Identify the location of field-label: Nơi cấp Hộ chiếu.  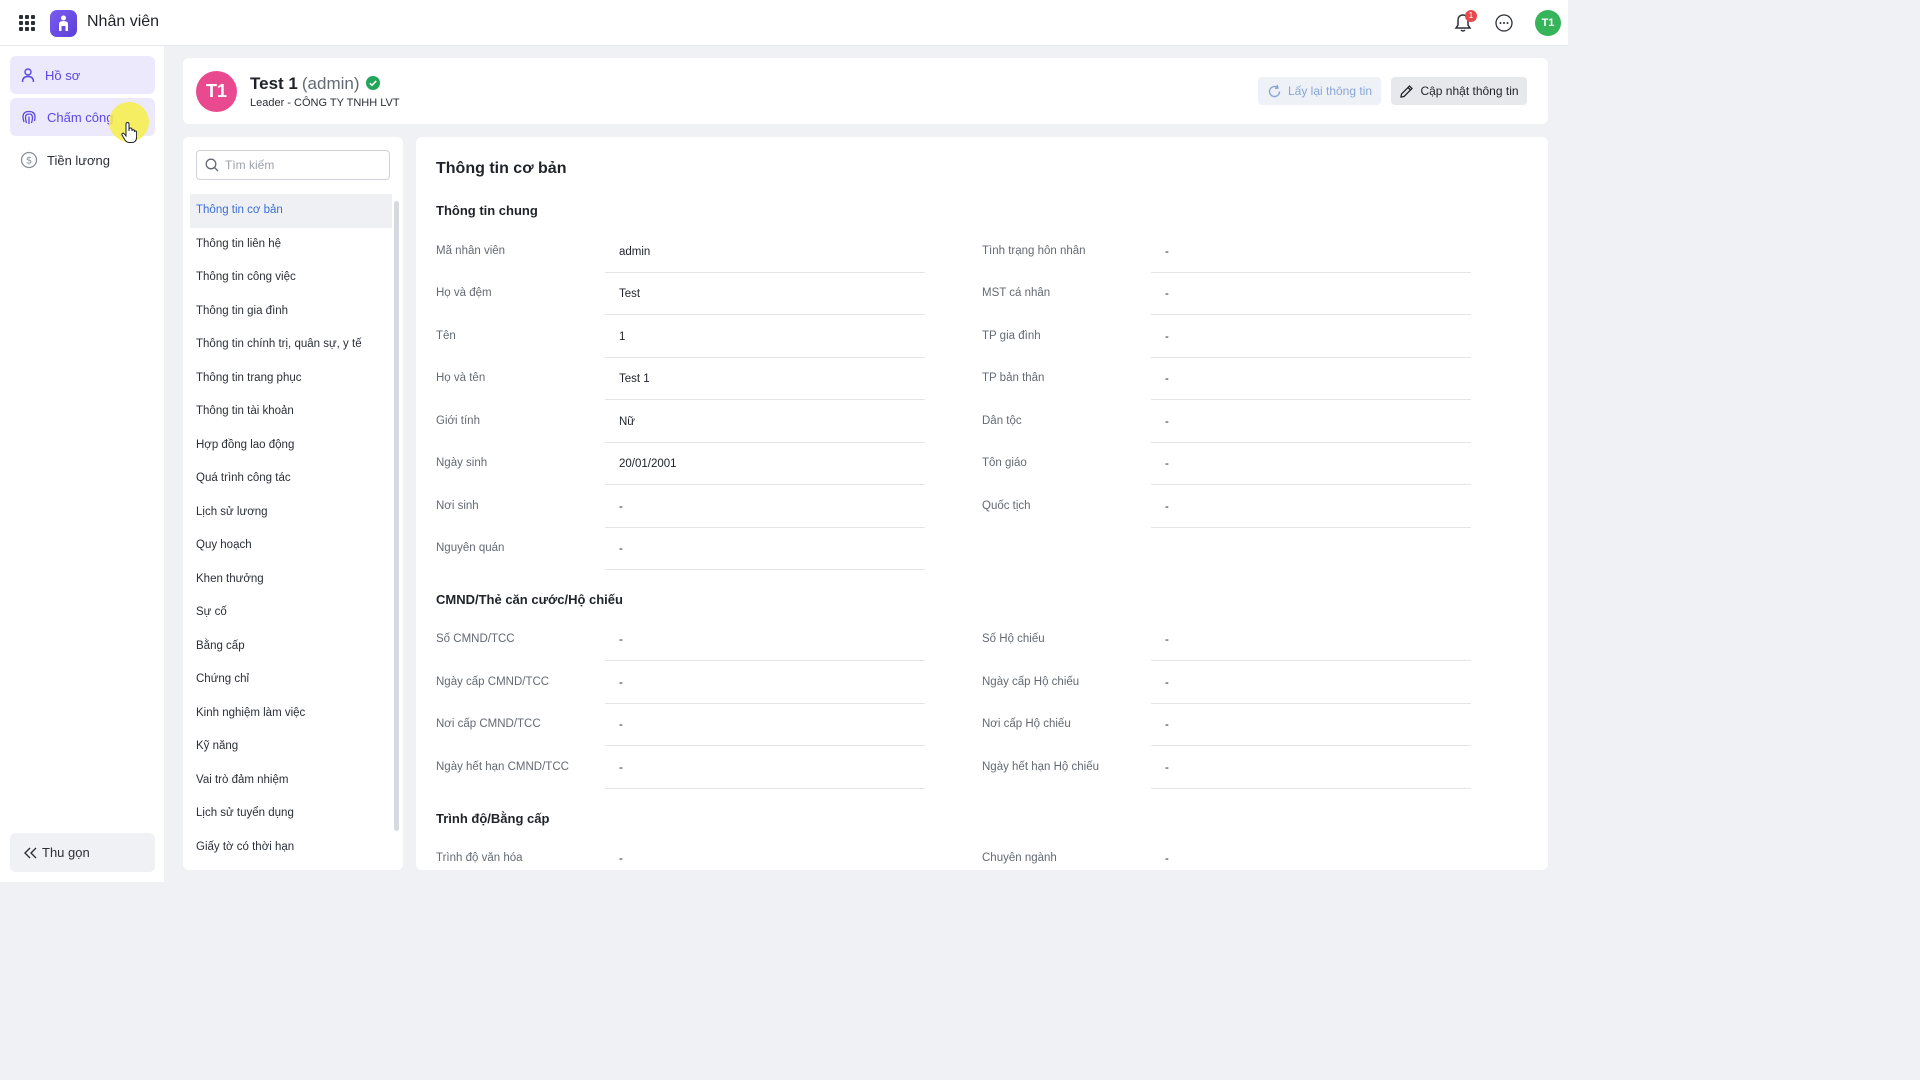
(1026, 724).